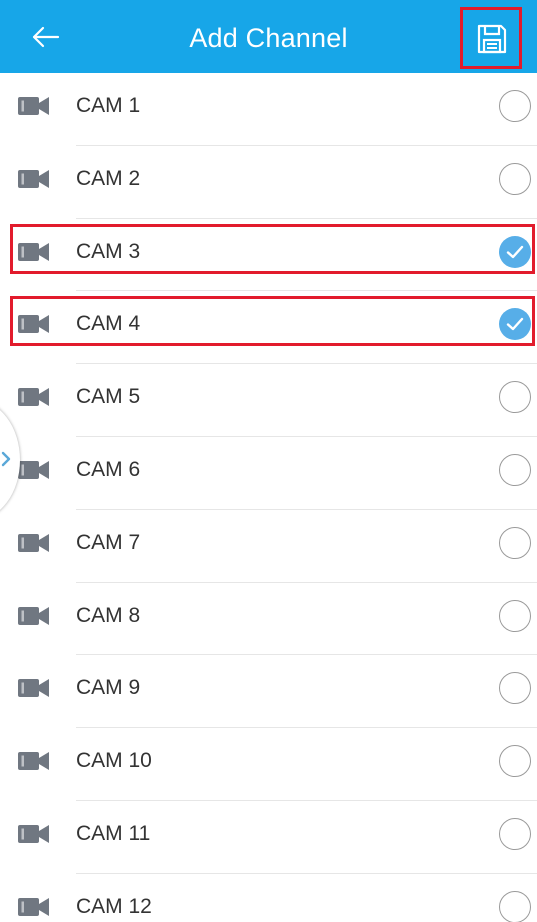 This screenshot has width=537, height=922. I want to click on channel-row: CAM 10, so click(268, 764).